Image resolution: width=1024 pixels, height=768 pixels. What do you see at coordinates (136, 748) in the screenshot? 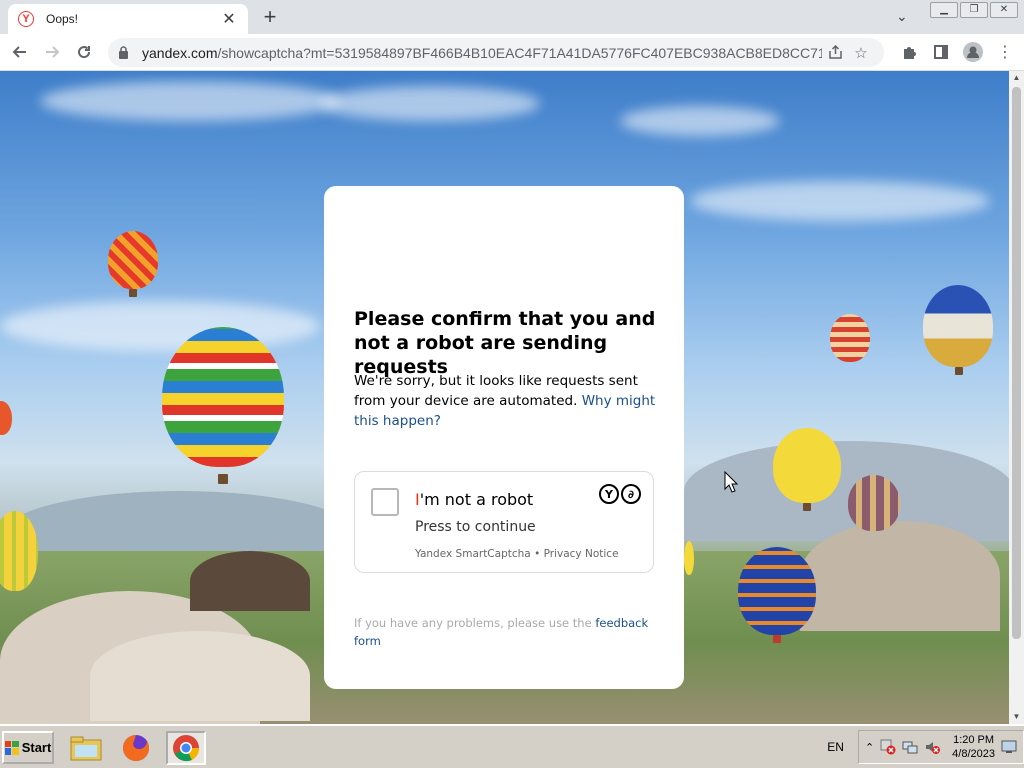
I see `firefox-taskbar-icon` at bounding box center [136, 748].